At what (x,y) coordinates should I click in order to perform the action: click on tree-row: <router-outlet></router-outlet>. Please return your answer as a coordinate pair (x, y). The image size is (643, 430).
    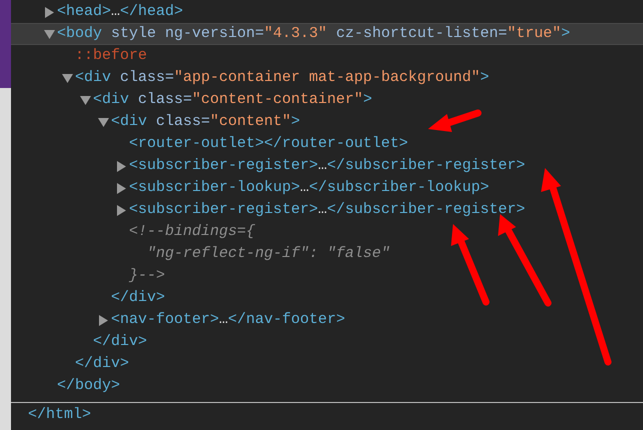
    Looking at the image, I should click on (327, 144).